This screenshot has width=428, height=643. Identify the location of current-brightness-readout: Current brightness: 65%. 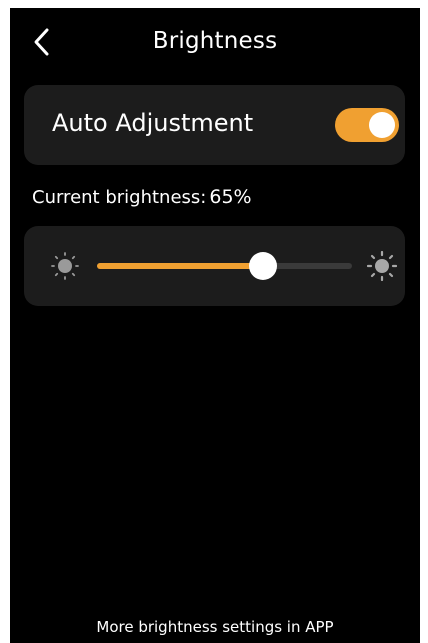
(142, 197).